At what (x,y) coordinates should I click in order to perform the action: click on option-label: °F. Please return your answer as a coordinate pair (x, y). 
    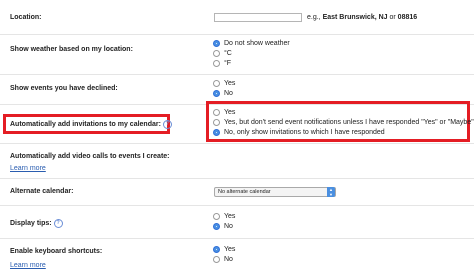
    Looking at the image, I should click on (228, 63).